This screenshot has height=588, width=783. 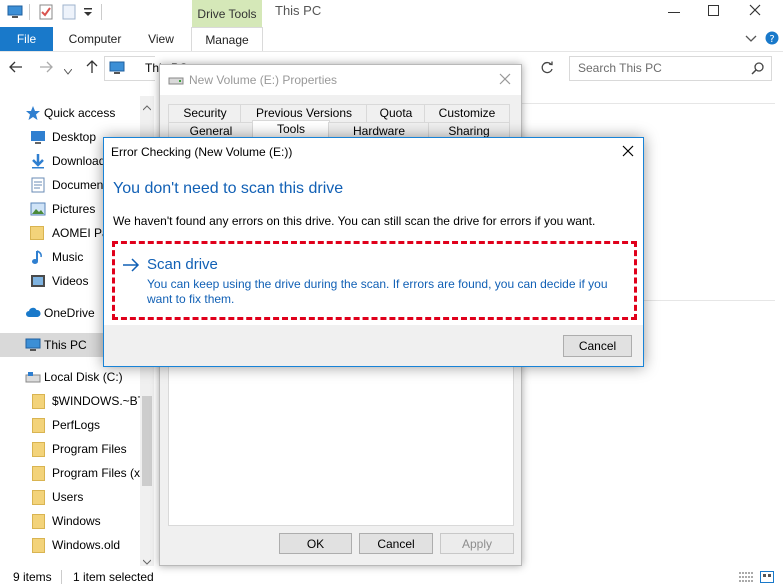 I want to click on sidebar-item-label: This PC, so click(x=65, y=345).